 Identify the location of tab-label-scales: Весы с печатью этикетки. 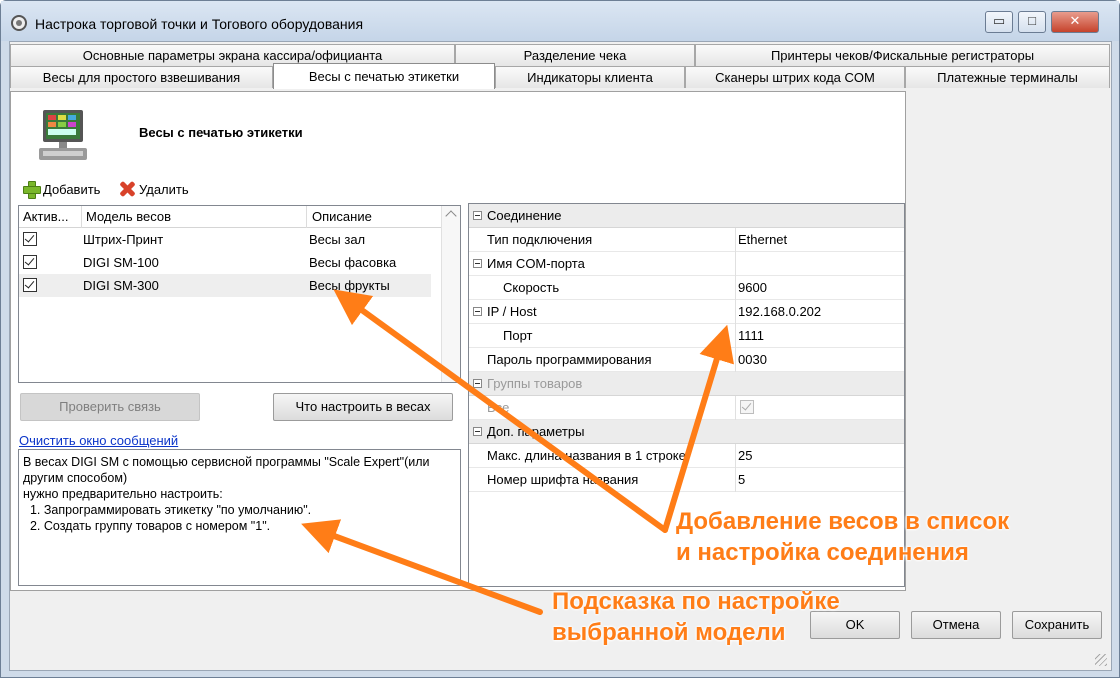
(384, 76).